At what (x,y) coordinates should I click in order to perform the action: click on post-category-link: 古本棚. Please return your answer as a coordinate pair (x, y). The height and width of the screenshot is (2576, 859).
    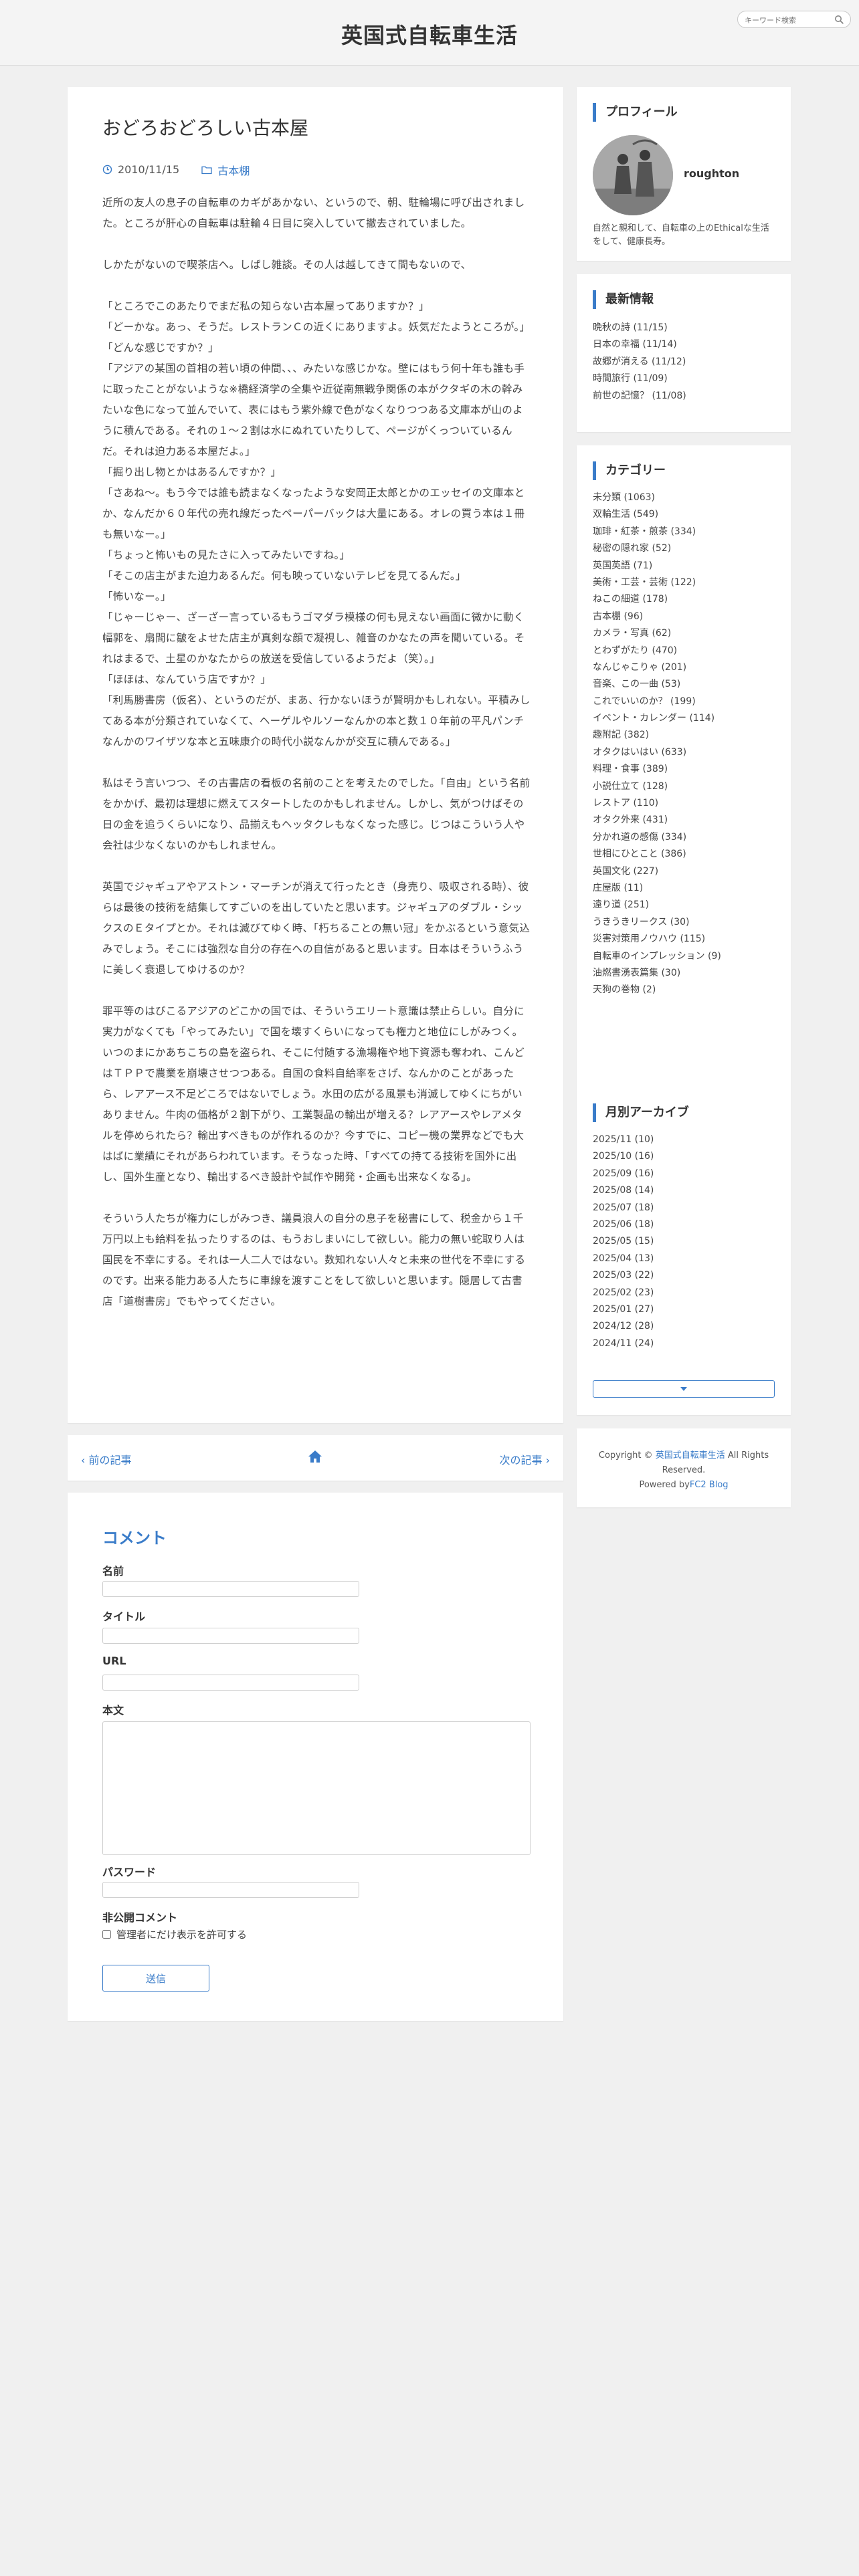
    Looking at the image, I should click on (234, 170).